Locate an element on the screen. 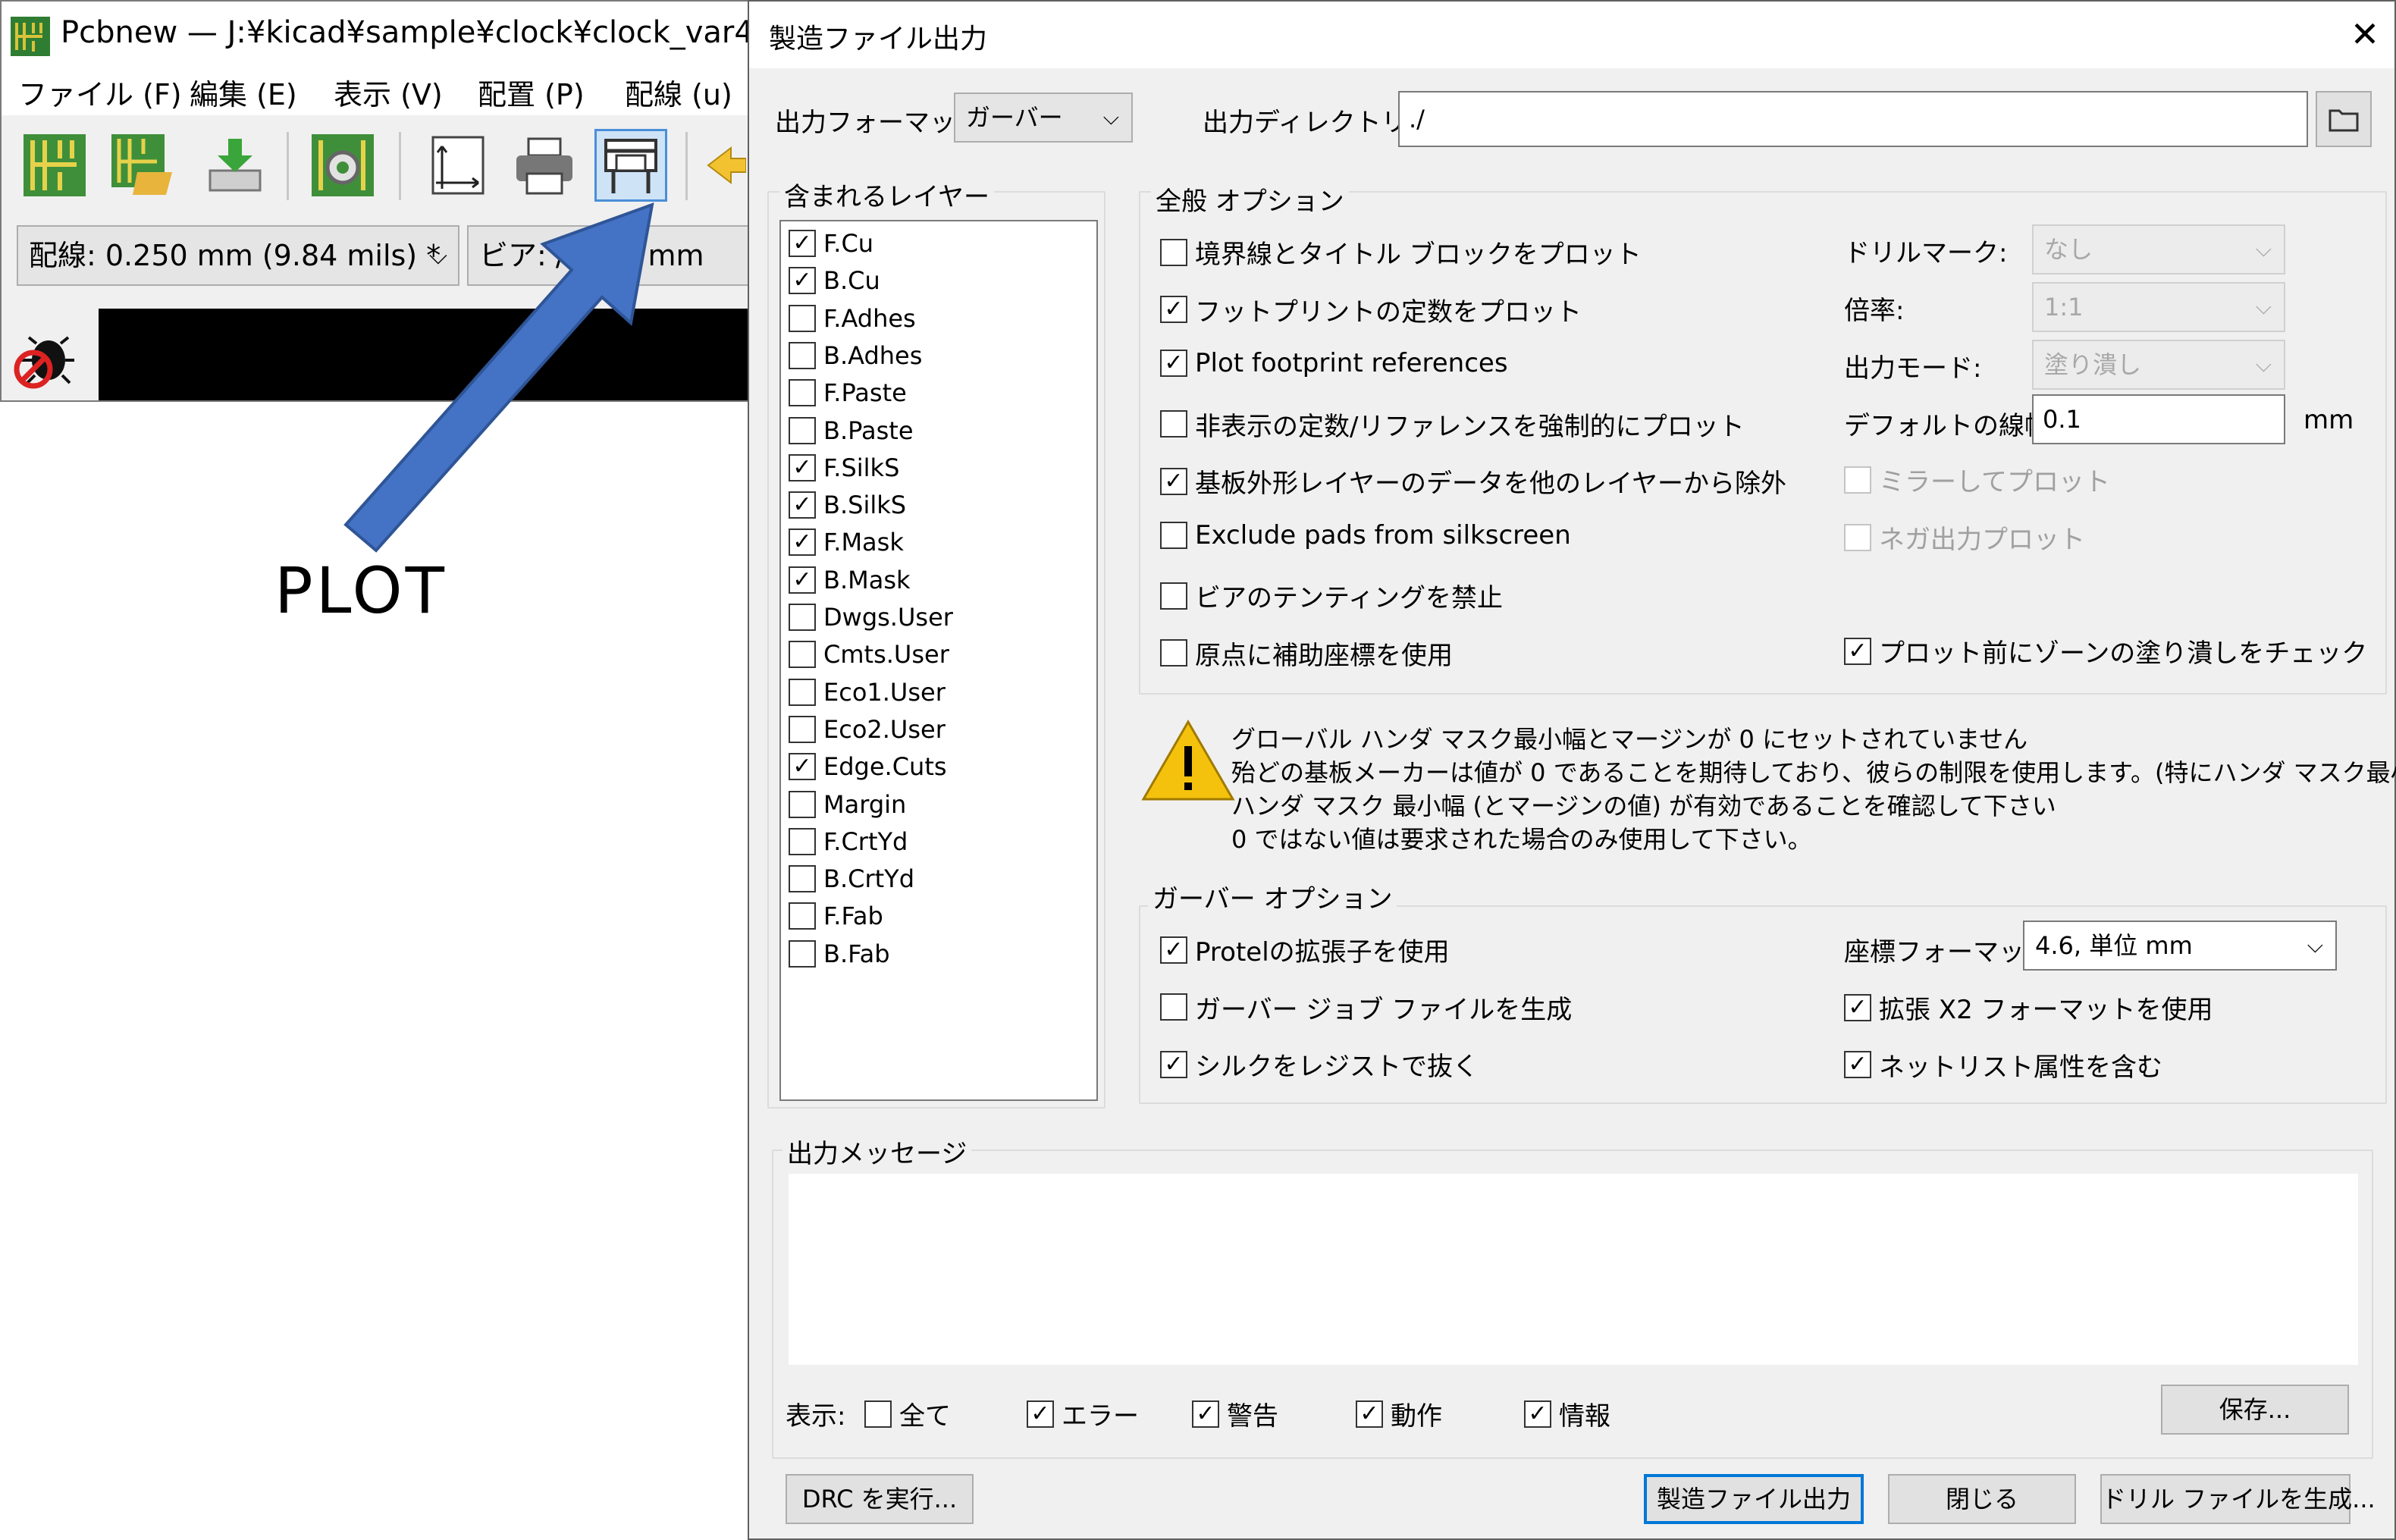  layer-checkbox: ✓ F.Cu is located at coordinates (831, 243).